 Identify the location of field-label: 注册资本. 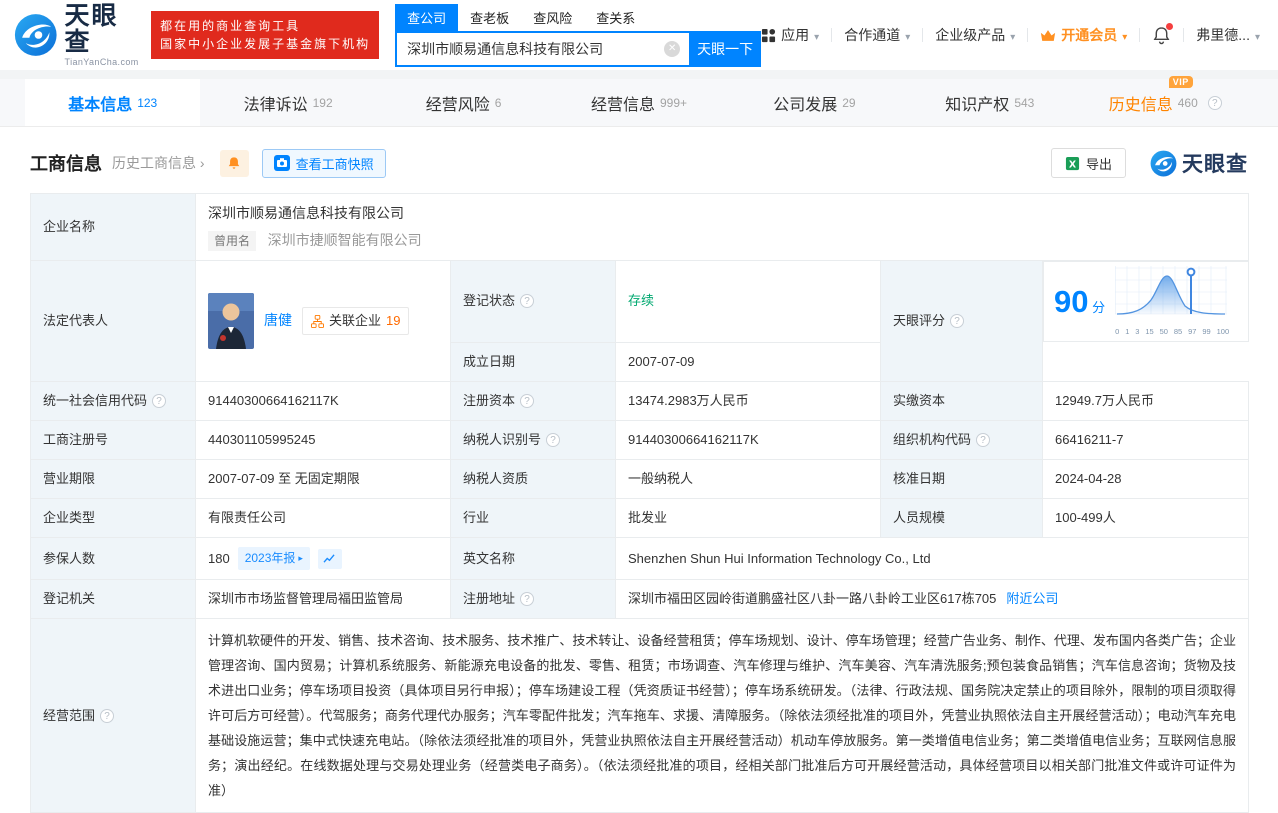
(533, 400).